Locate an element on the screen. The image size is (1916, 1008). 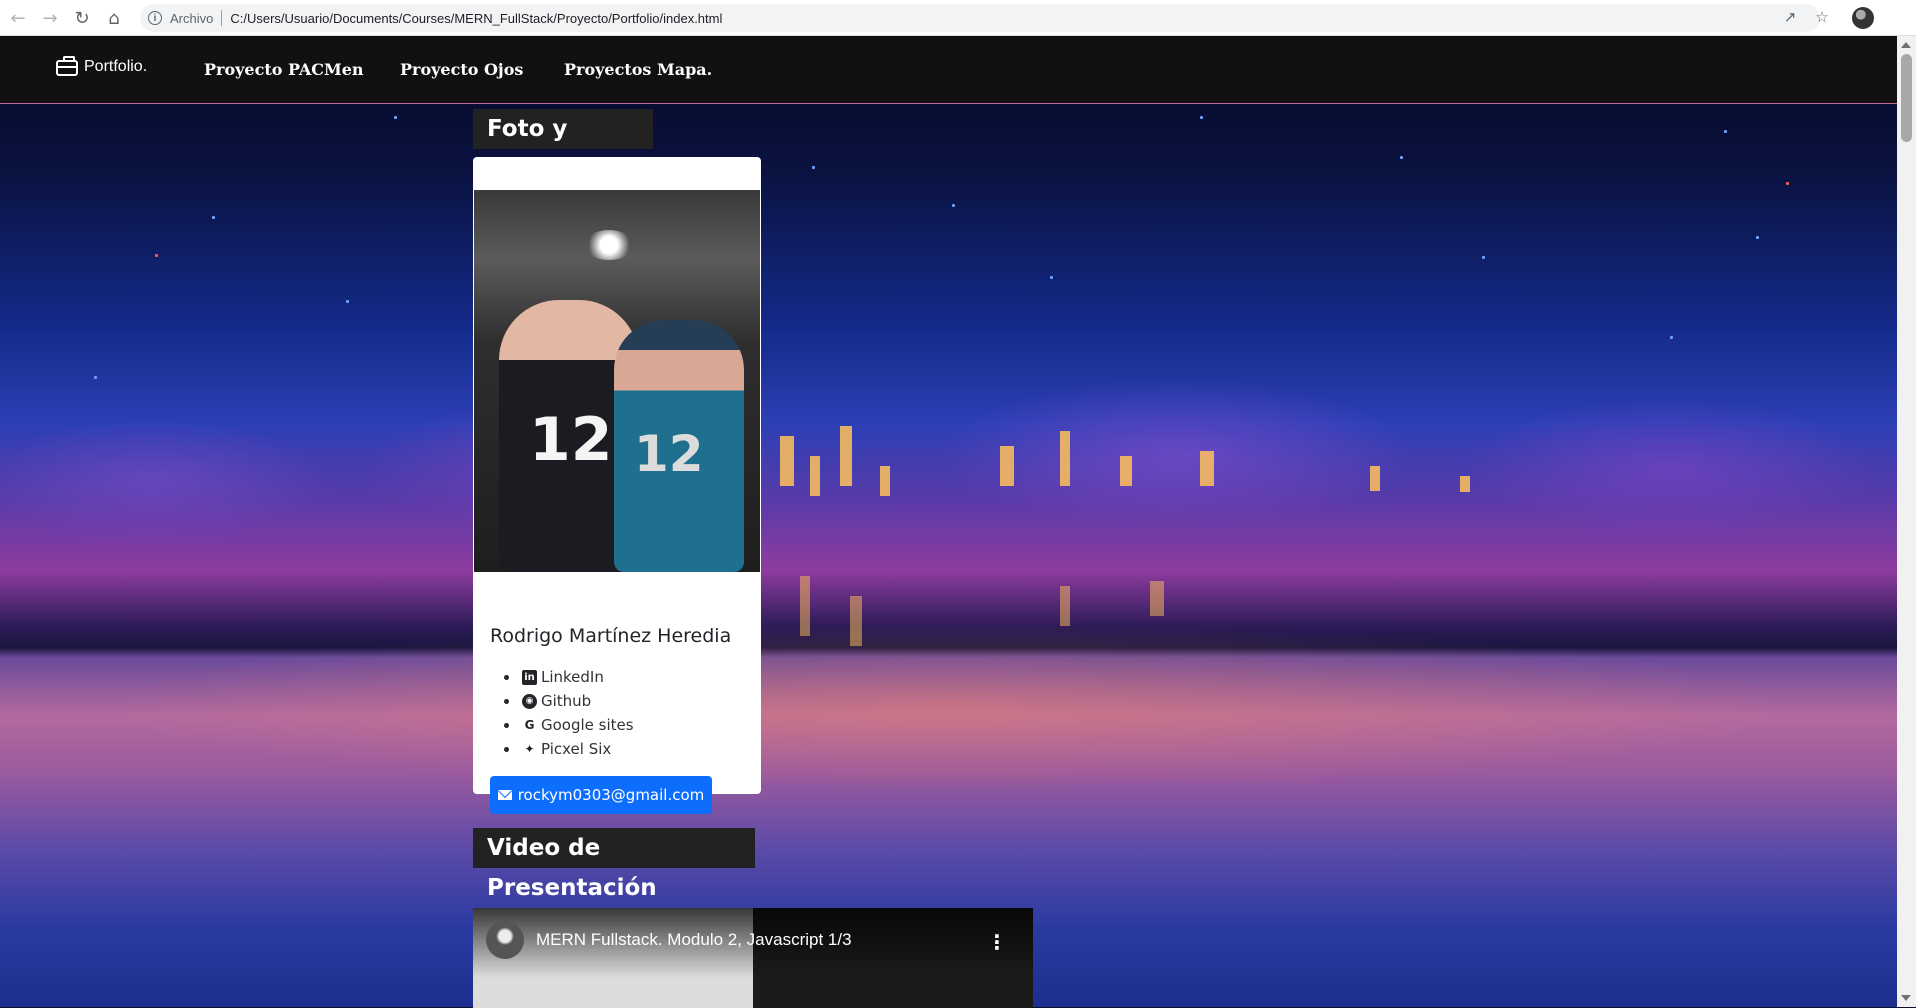
scroll-up-arrow-icon is located at coordinates (1906, 45).